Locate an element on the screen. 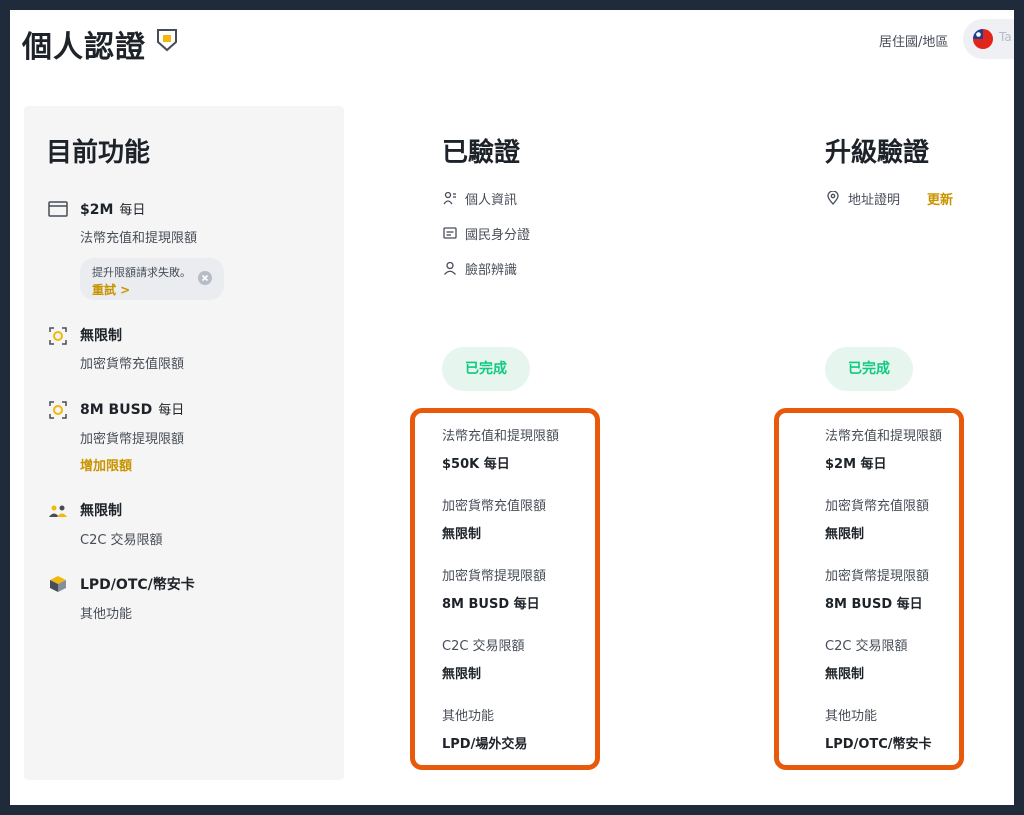 This screenshot has height=815, width=1024. id-card-icon is located at coordinates (450, 233).